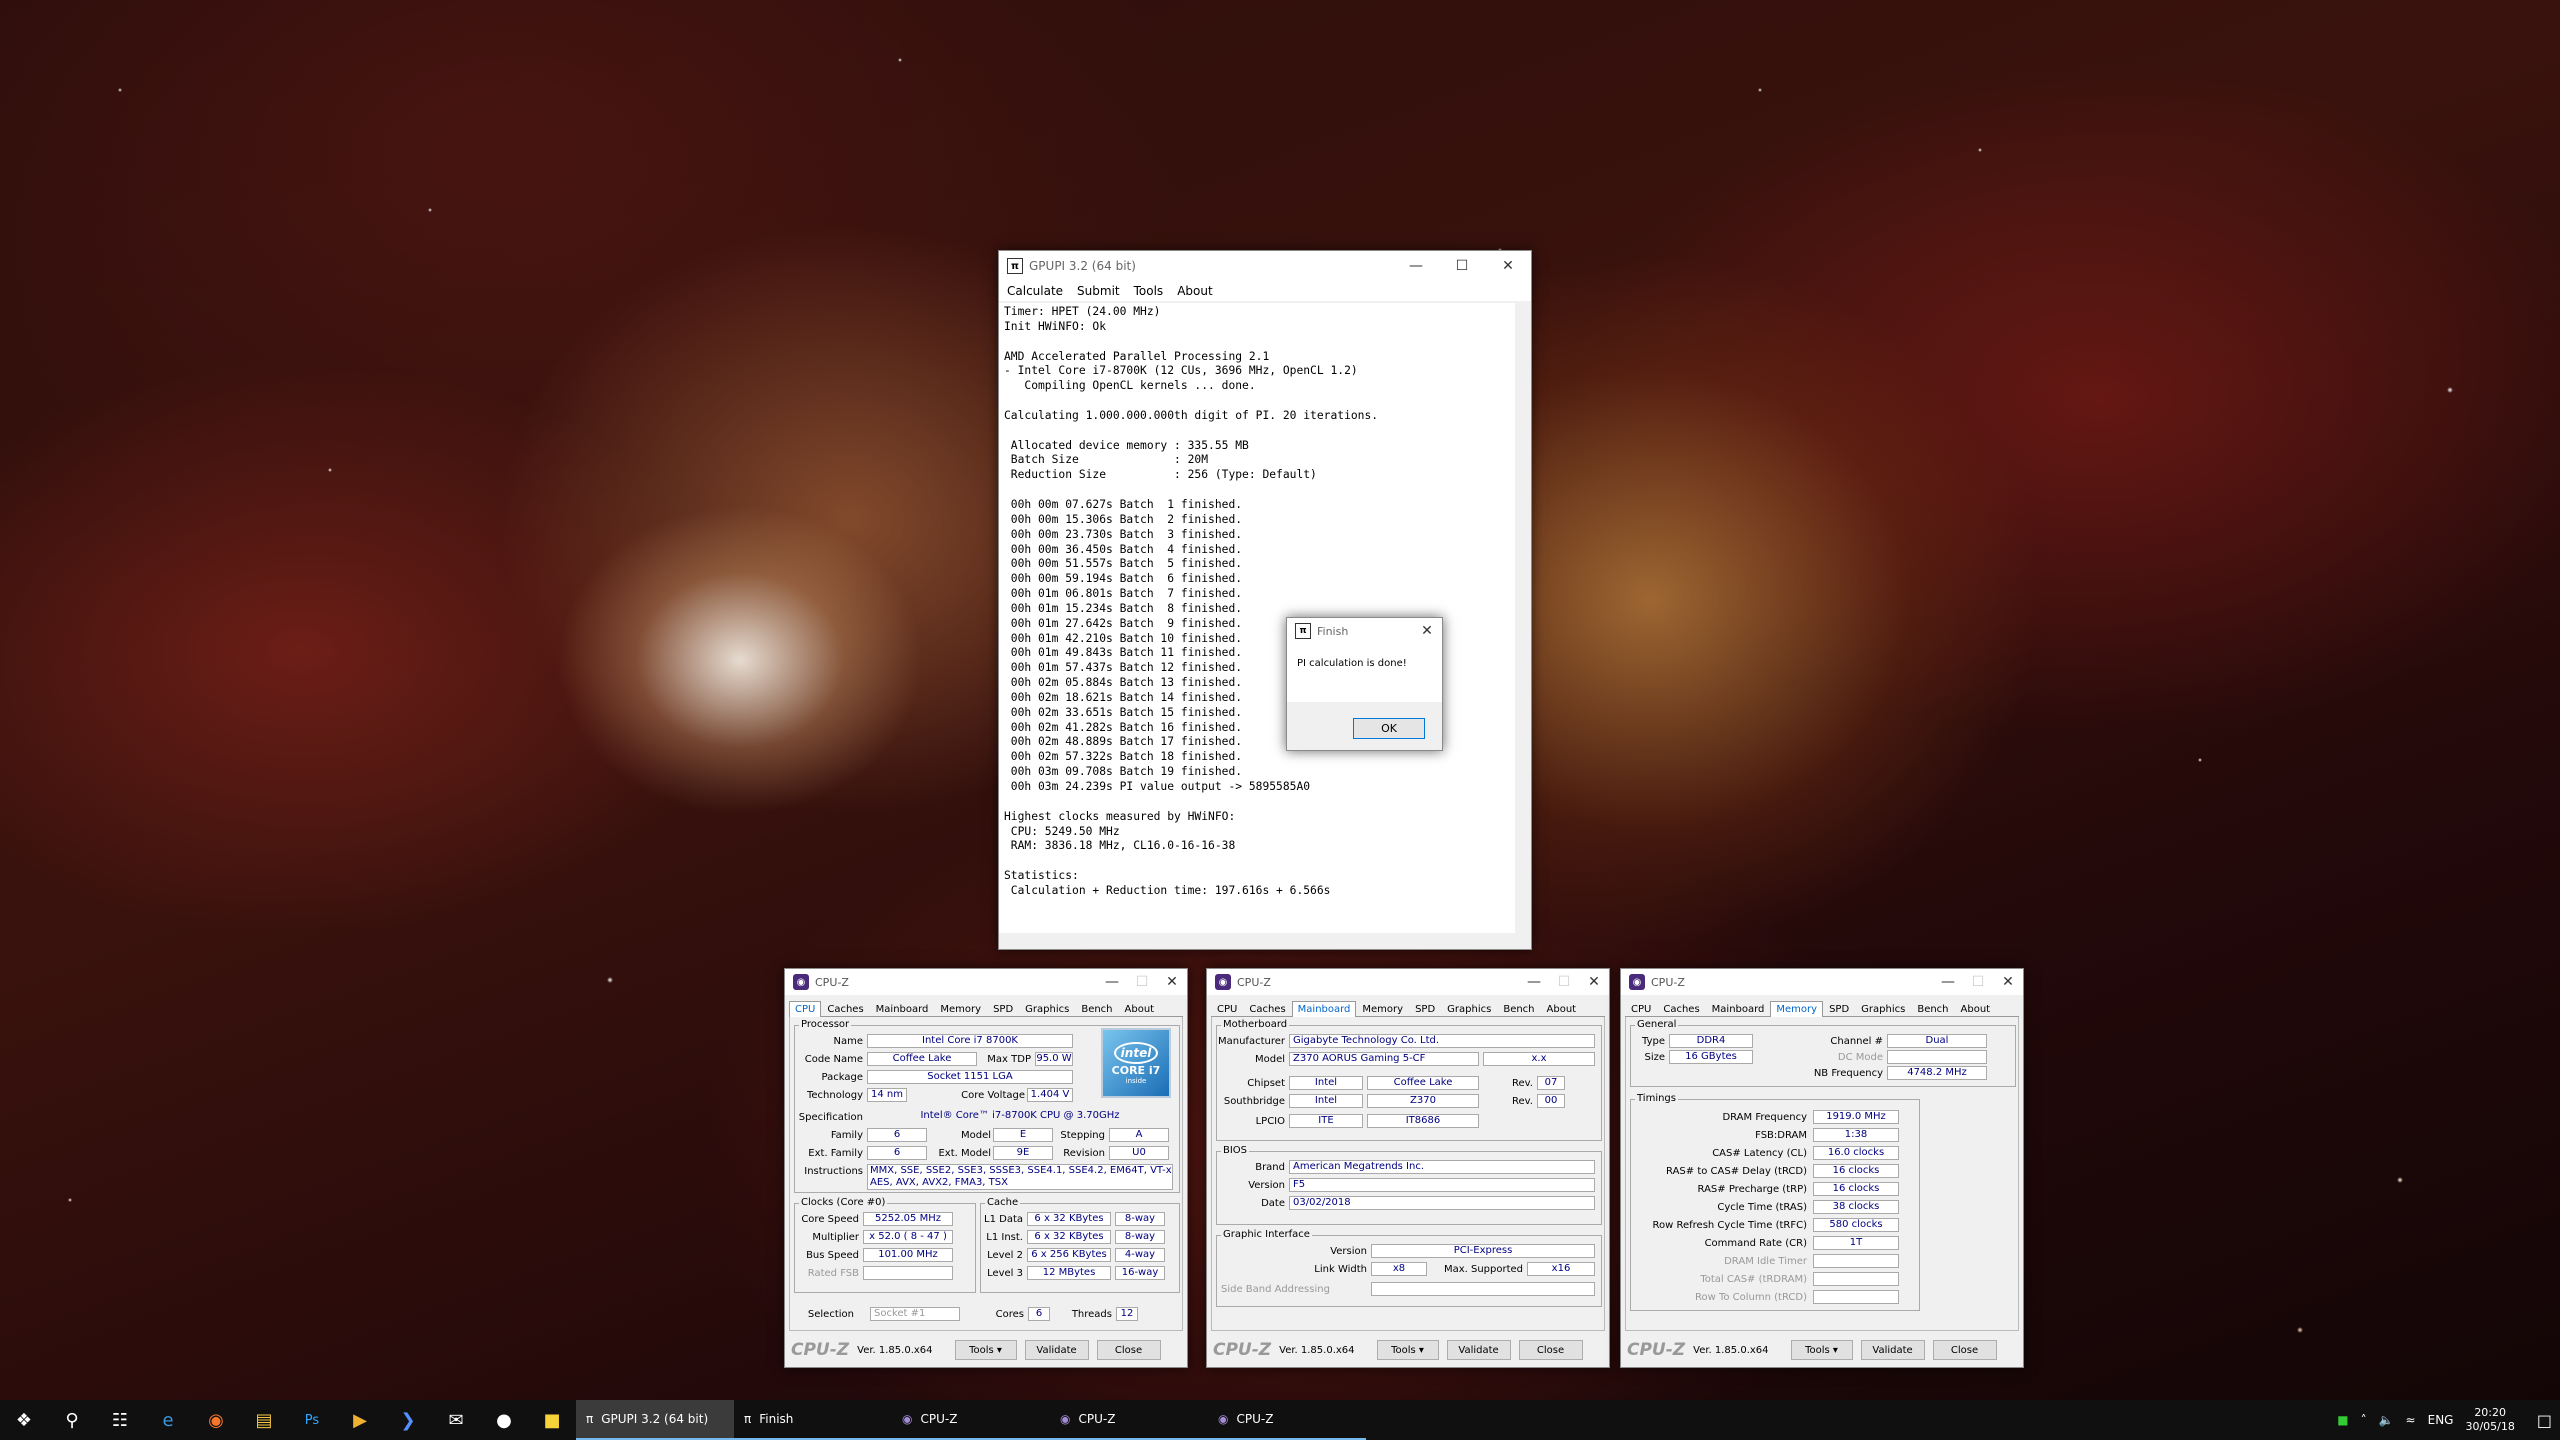 The width and height of the screenshot is (2560, 1440). I want to click on mail-icon: ✉, so click(456, 1420).